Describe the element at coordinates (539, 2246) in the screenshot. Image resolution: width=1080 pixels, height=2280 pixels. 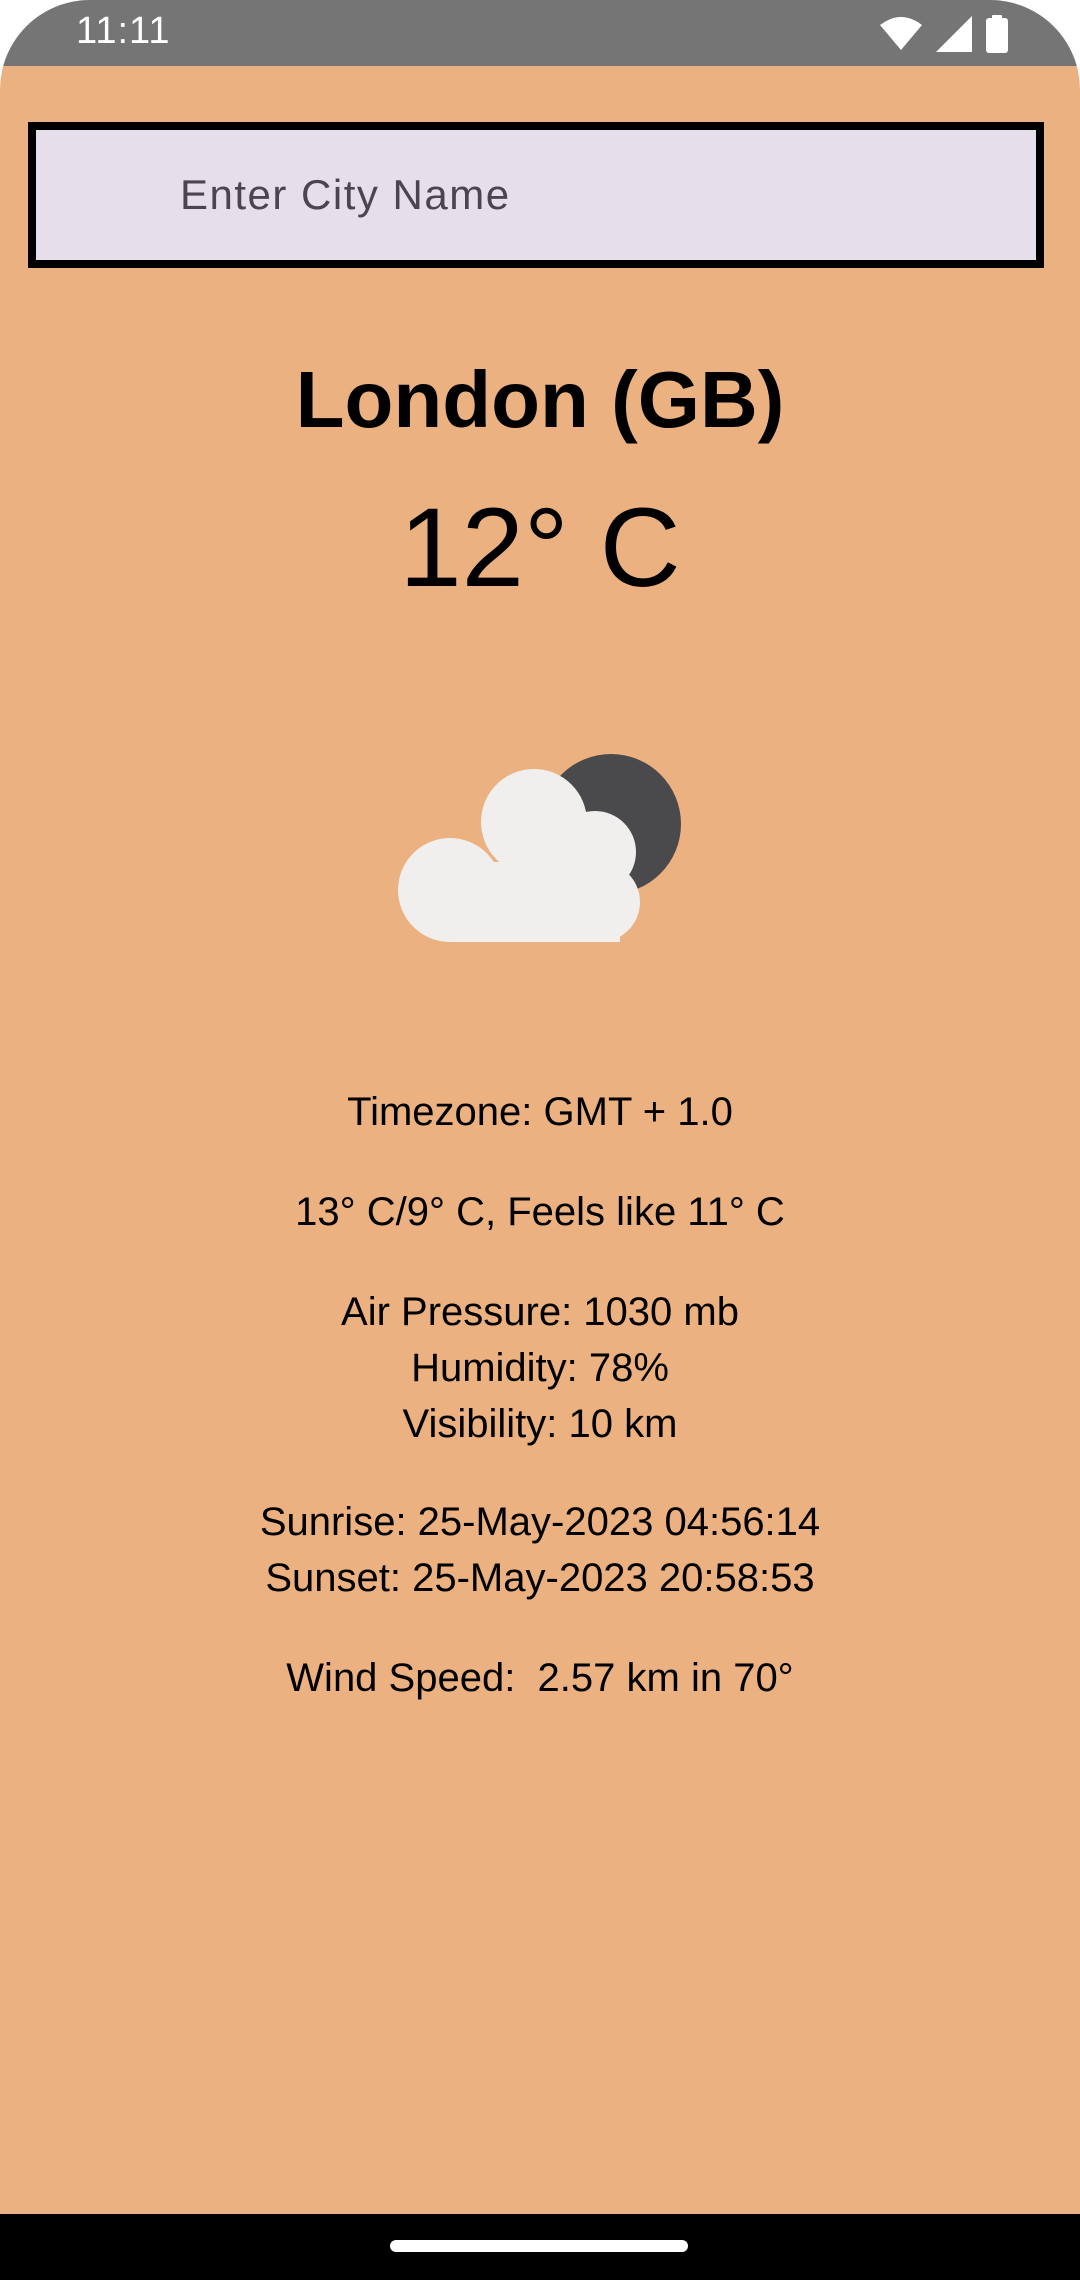
I see `home-gesture-handle` at that location.